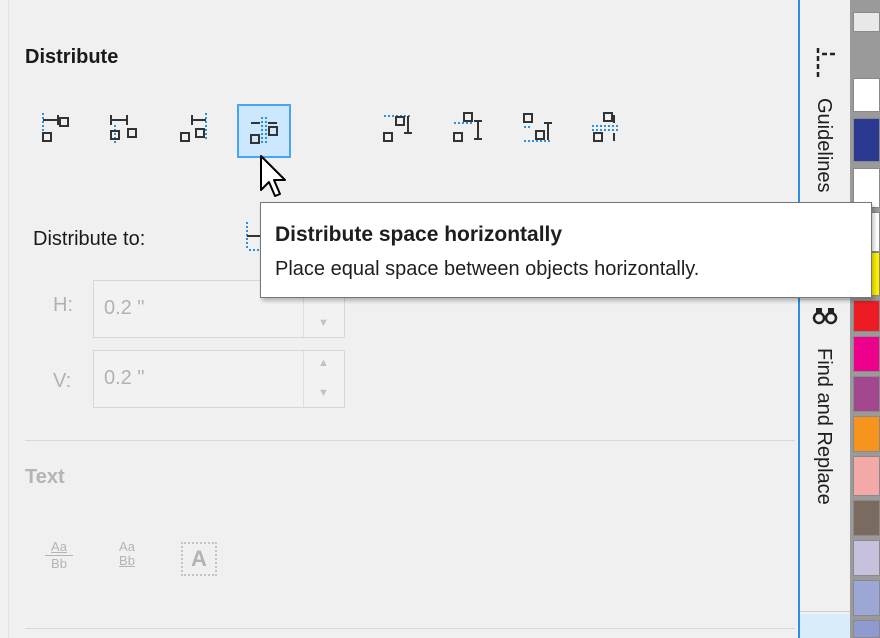 The height and width of the screenshot is (638, 880). What do you see at coordinates (824, 426) in the screenshot?
I see `tab-find-and-replace-label: Find and Replace` at bounding box center [824, 426].